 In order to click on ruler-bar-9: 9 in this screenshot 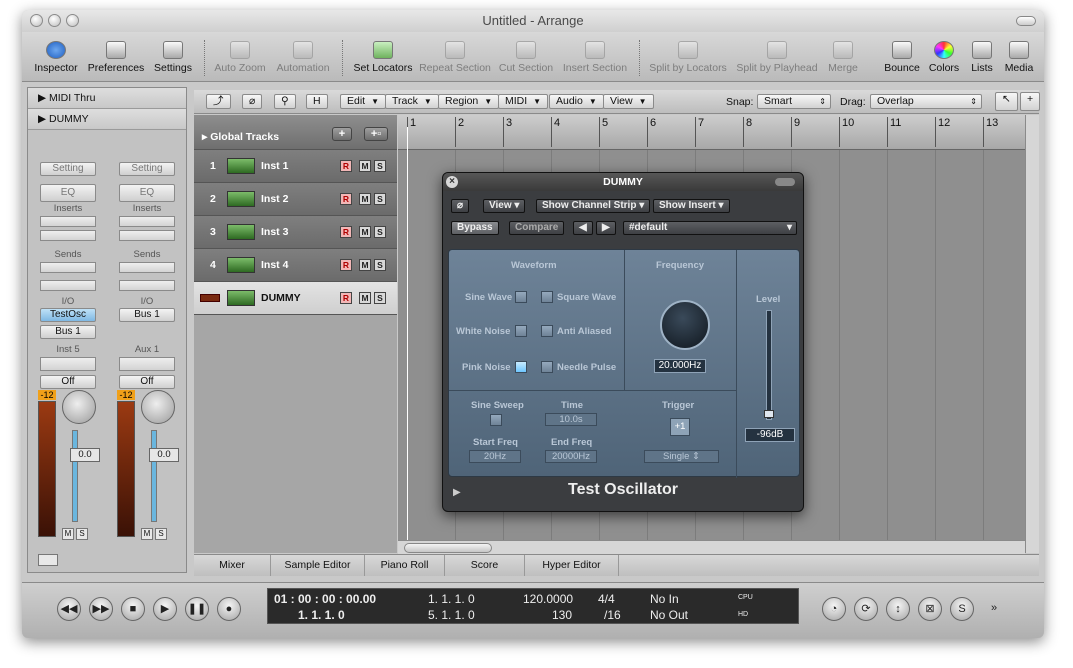, I will do `click(795, 132)`.